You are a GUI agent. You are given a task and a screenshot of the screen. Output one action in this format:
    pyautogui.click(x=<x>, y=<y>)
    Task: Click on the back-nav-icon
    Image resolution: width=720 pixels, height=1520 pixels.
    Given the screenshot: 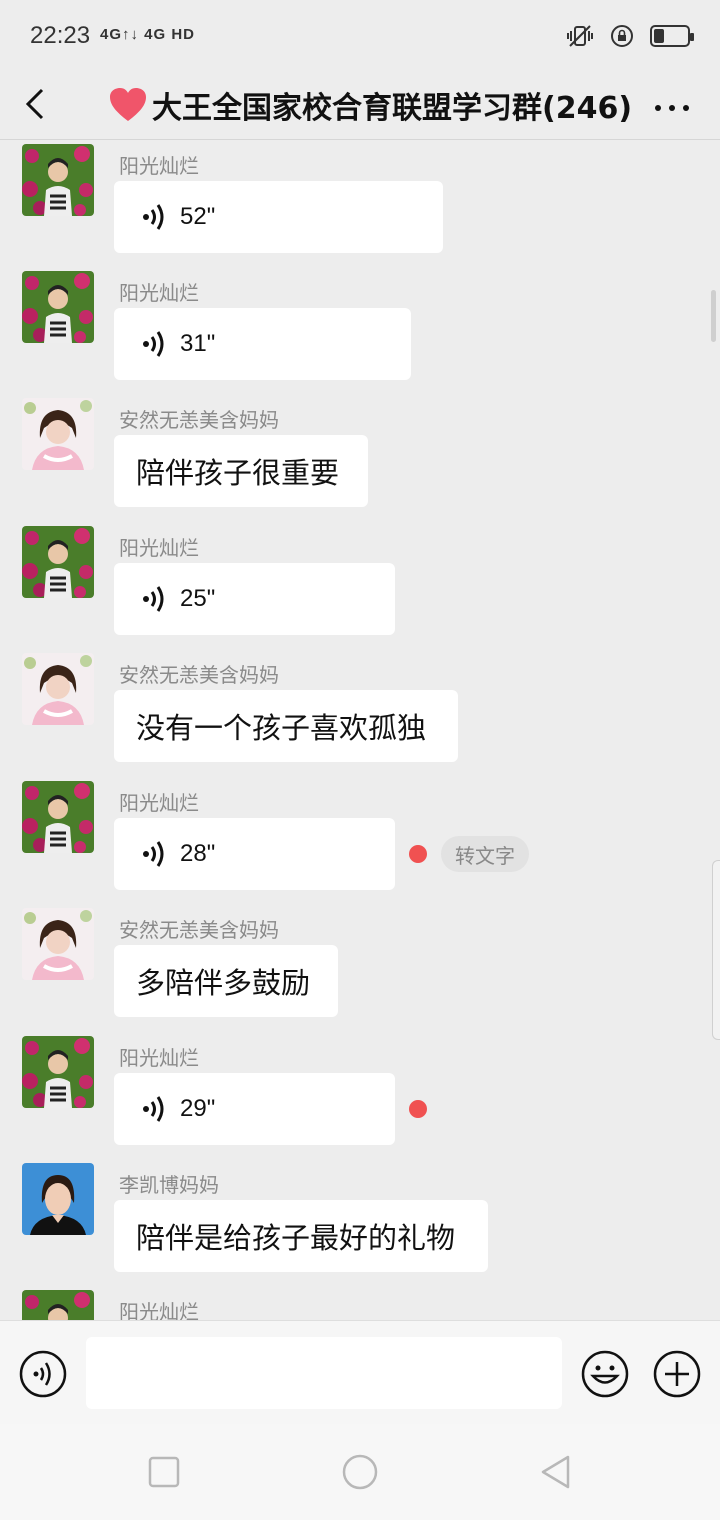 What is the action you would take?
    pyautogui.click(x=556, y=1472)
    